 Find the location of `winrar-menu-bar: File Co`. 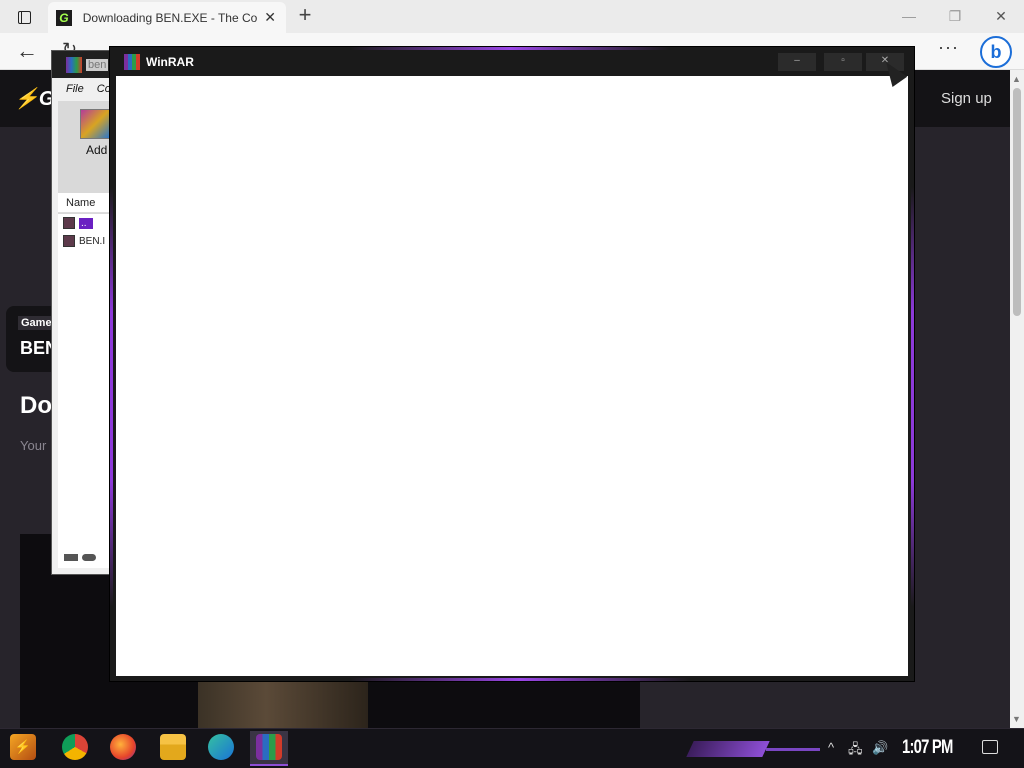

winrar-menu-bar: File Co is located at coordinates (82, 89).